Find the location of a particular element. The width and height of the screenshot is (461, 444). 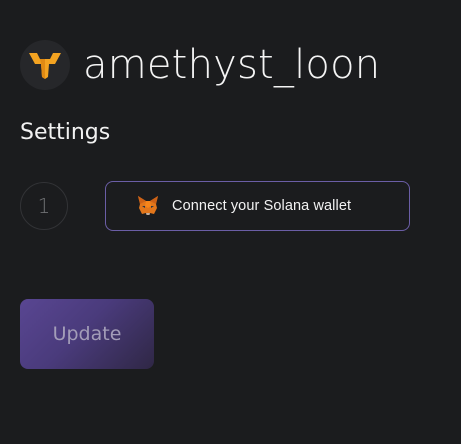

settings-title: Settings is located at coordinates (65, 132).